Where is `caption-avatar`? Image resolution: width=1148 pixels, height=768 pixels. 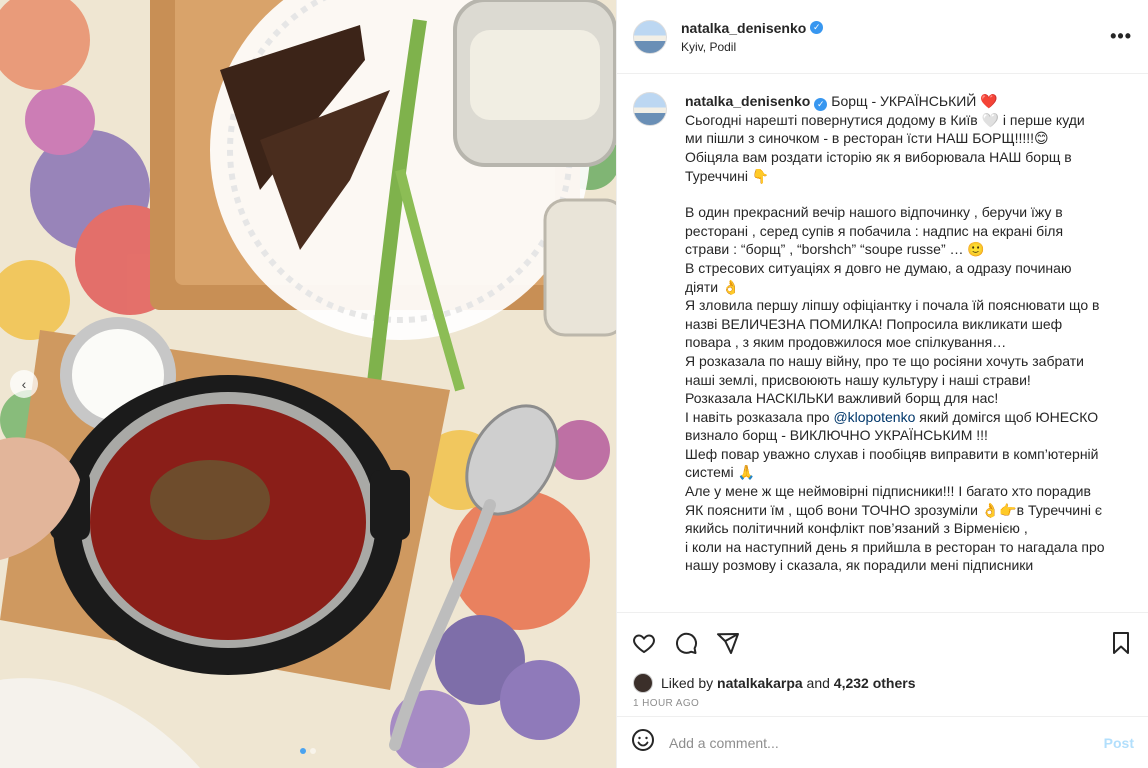 caption-avatar is located at coordinates (650, 109).